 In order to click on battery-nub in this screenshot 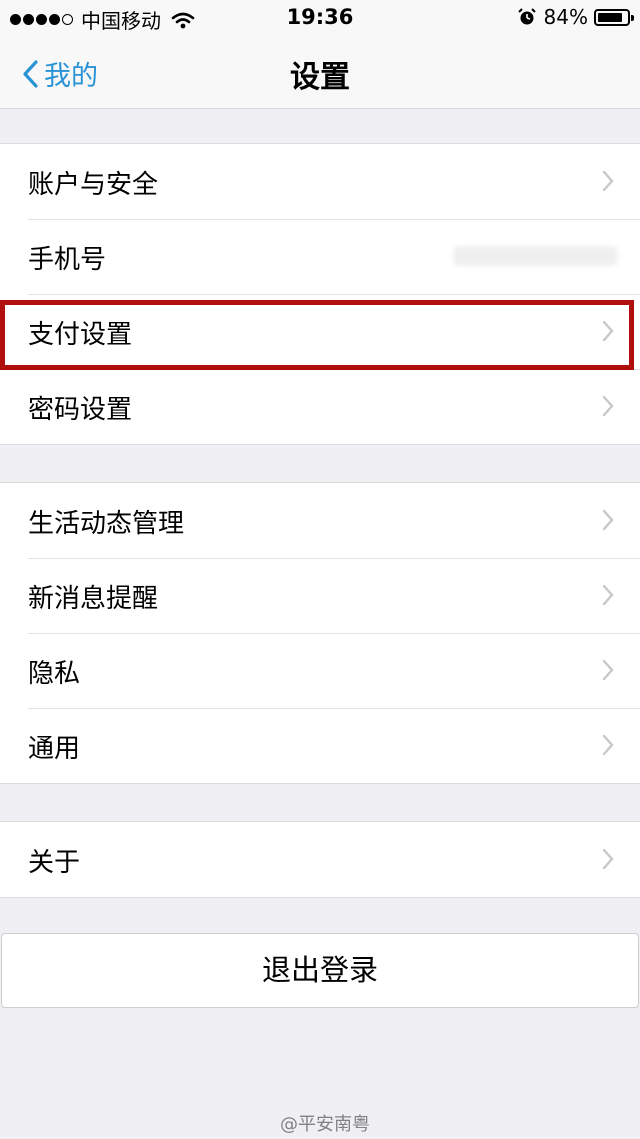, I will do `click(632, 17)`.